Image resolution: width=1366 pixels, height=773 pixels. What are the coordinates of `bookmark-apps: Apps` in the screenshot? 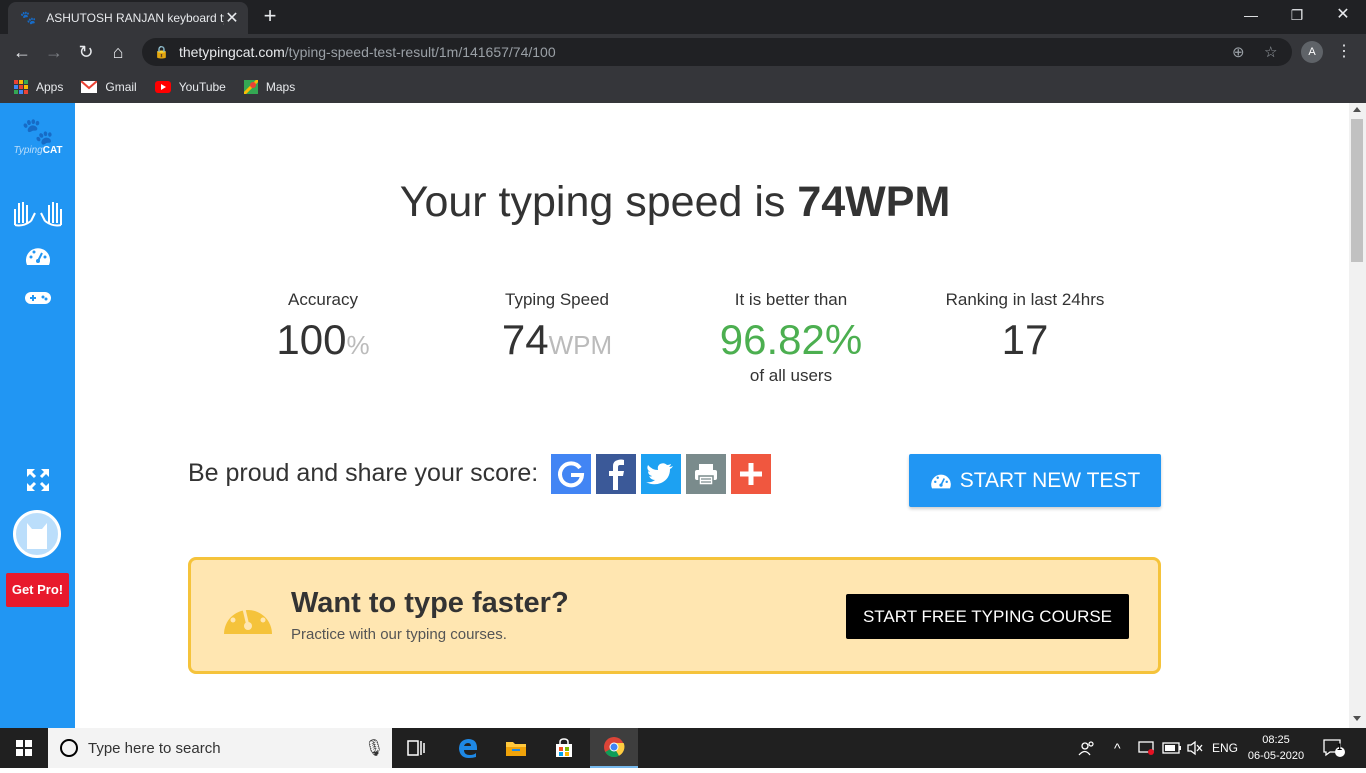 It's located at (38, 86).